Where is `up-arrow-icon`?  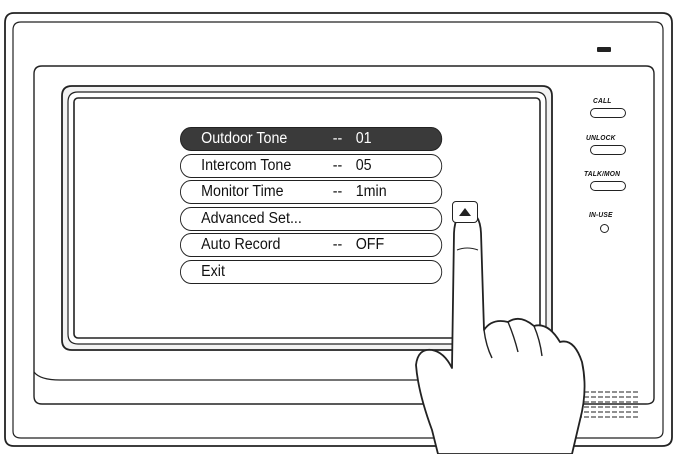
up-arrow-icon is located at coordinates (465, 212).